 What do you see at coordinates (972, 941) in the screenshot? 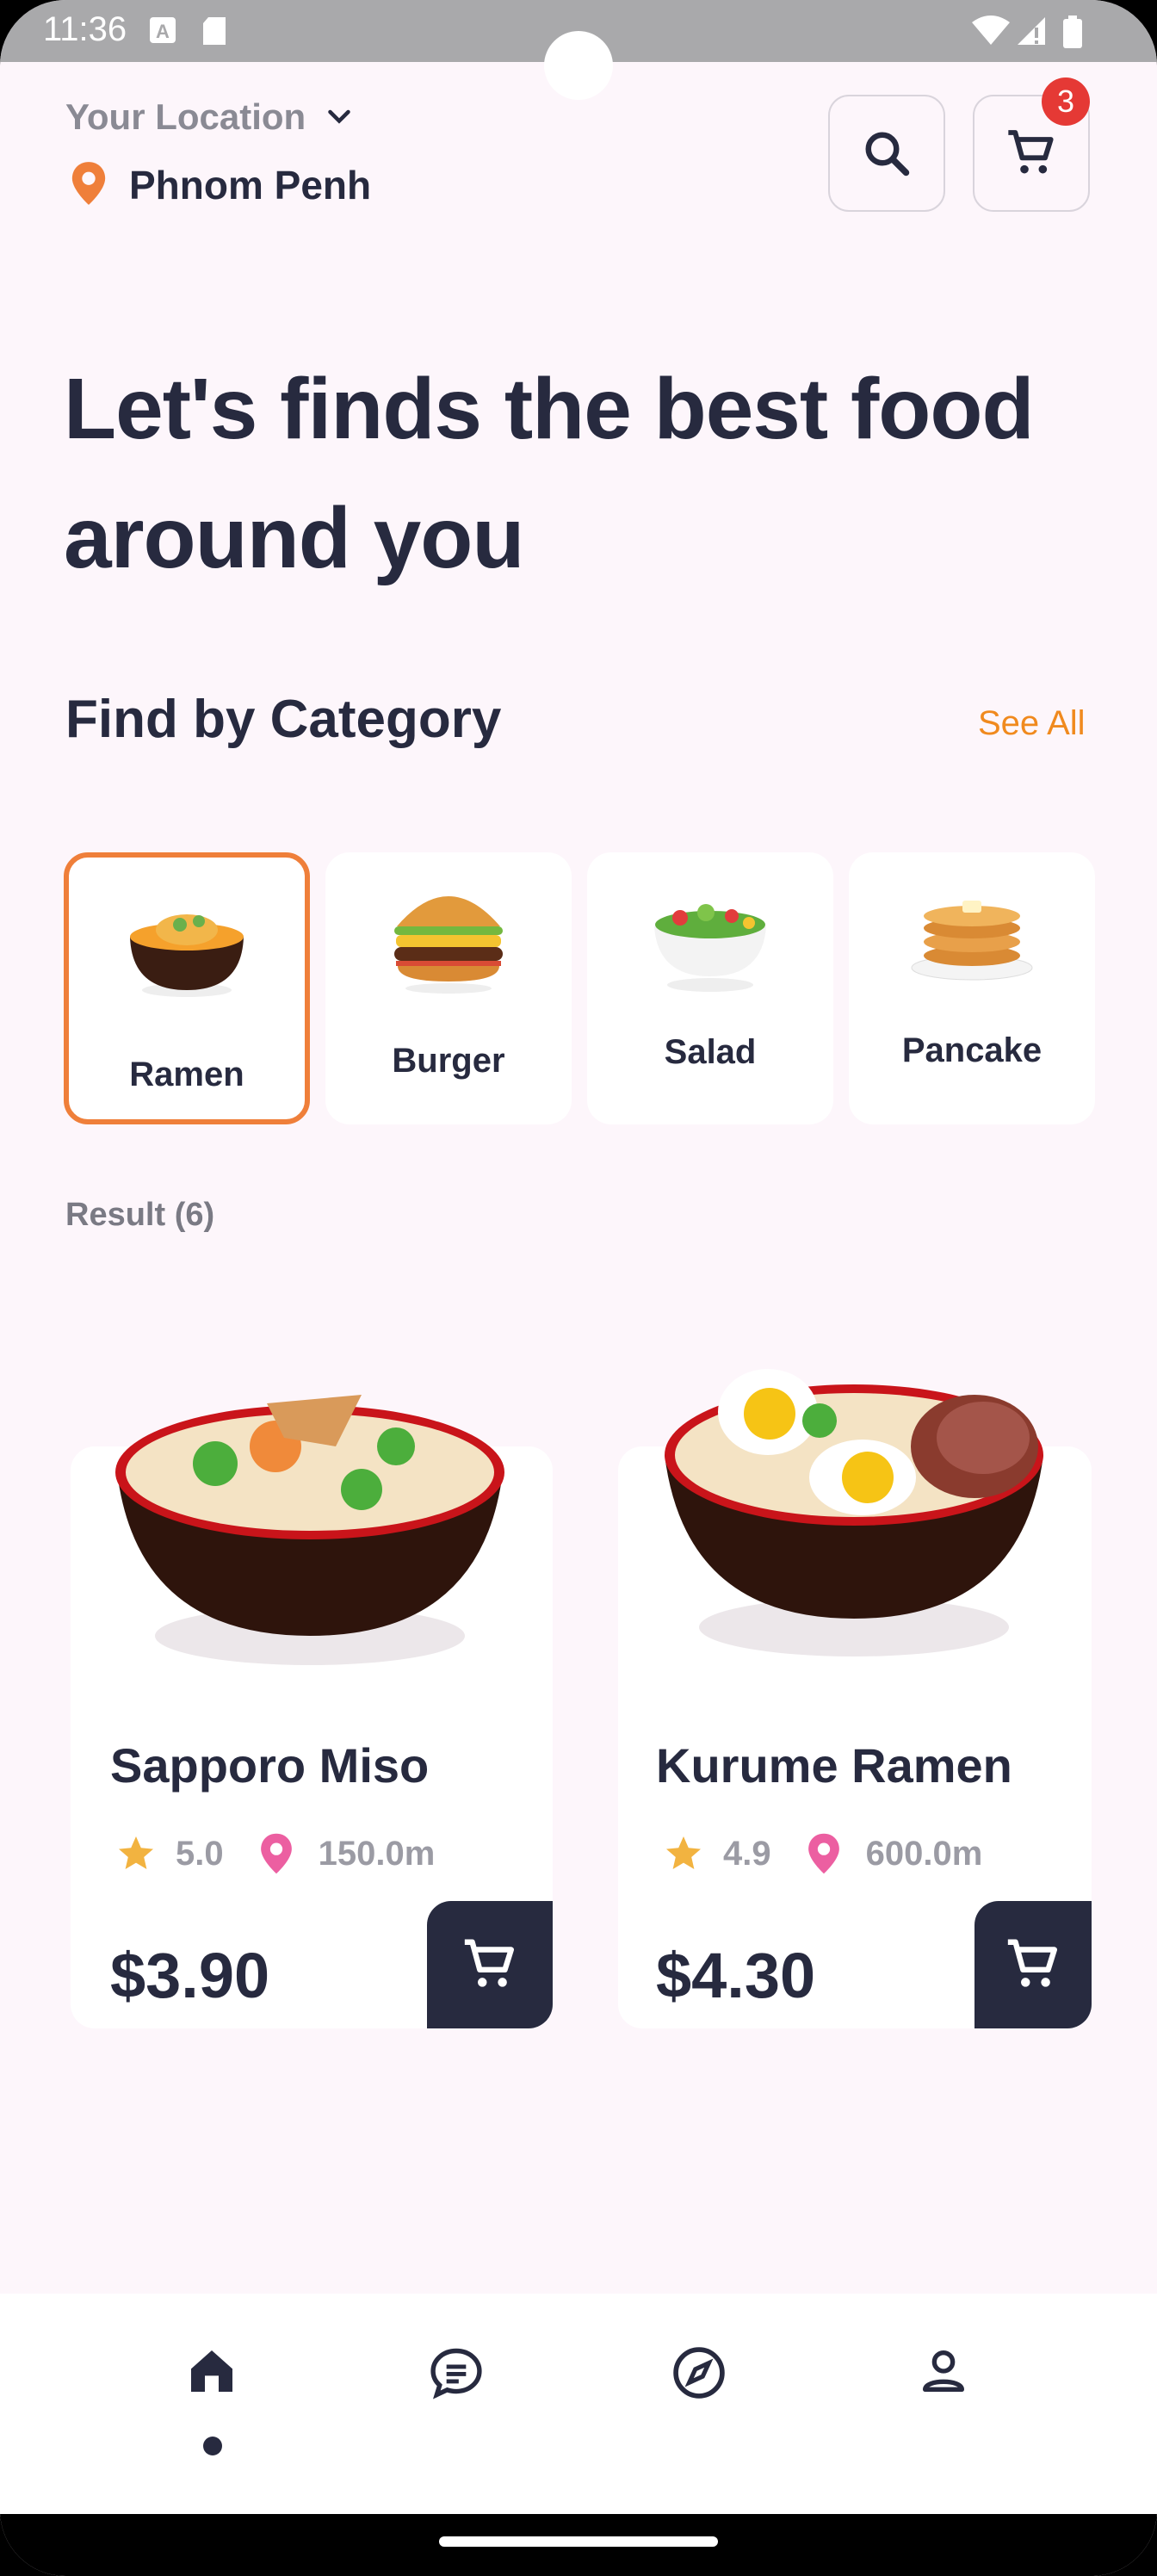
I see `pancake-icon` at bounding box center [972, 941].